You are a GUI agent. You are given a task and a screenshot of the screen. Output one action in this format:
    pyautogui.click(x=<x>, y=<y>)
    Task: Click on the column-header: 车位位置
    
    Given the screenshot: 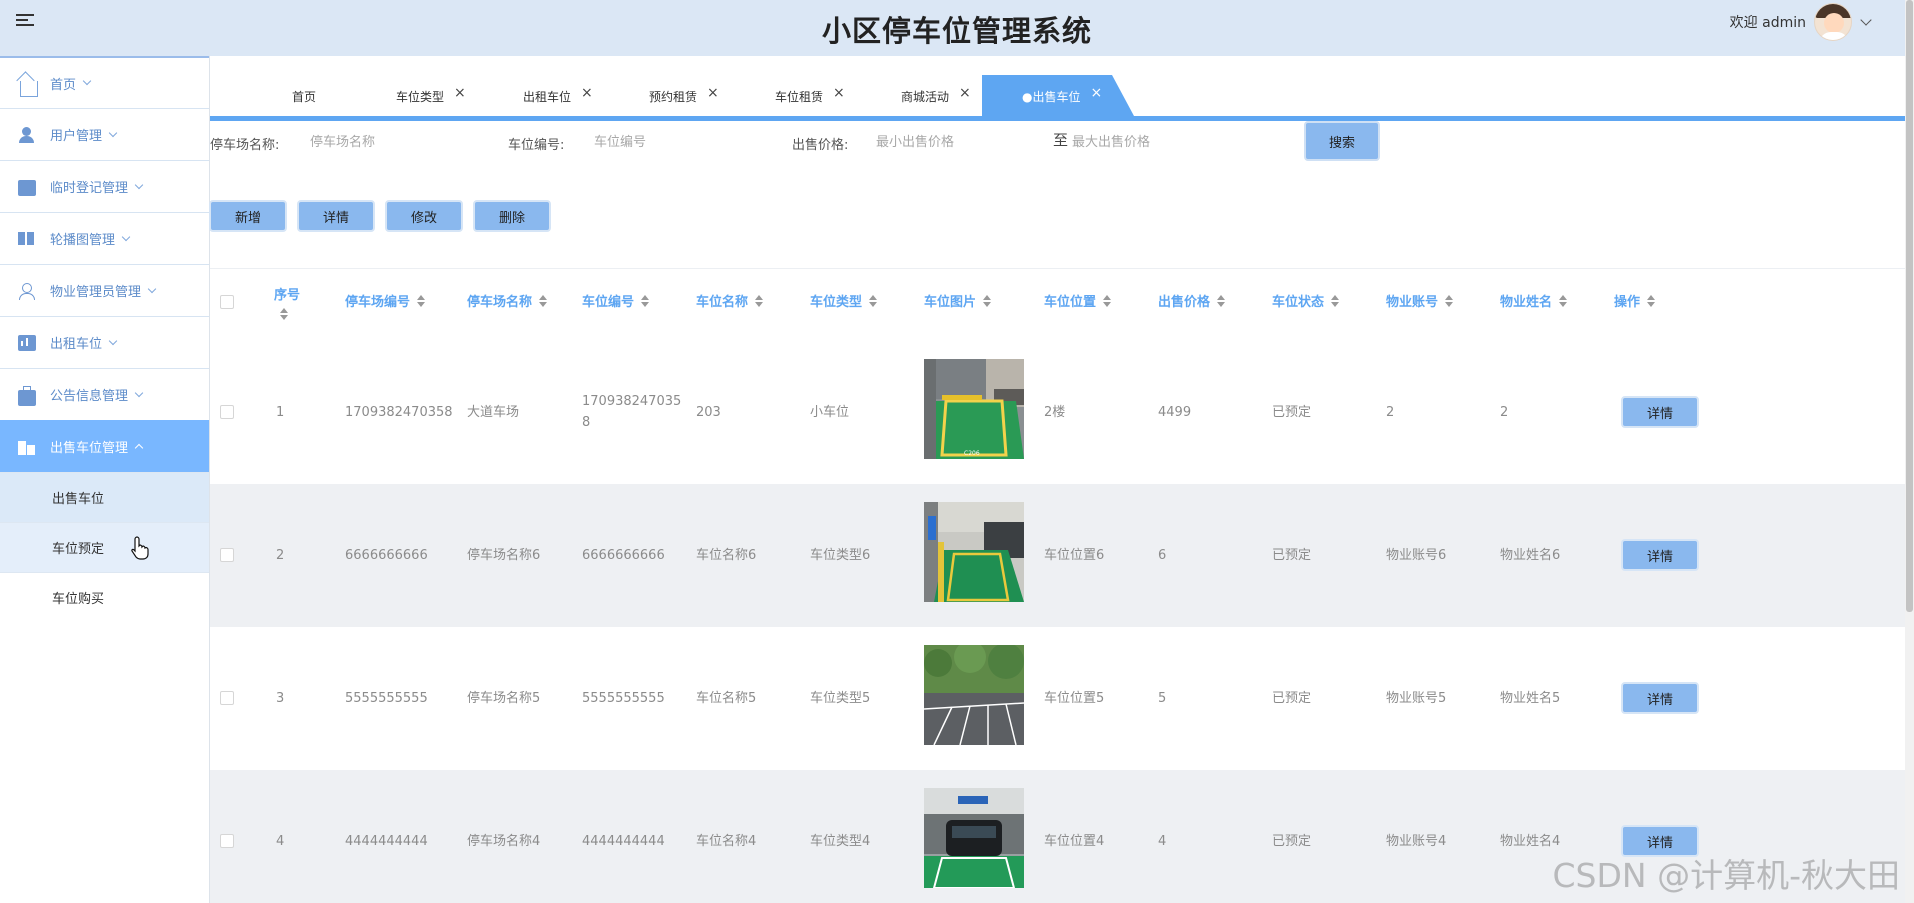 What is the action you would take?
    pyautogui.click(x=1078, y=300)
    